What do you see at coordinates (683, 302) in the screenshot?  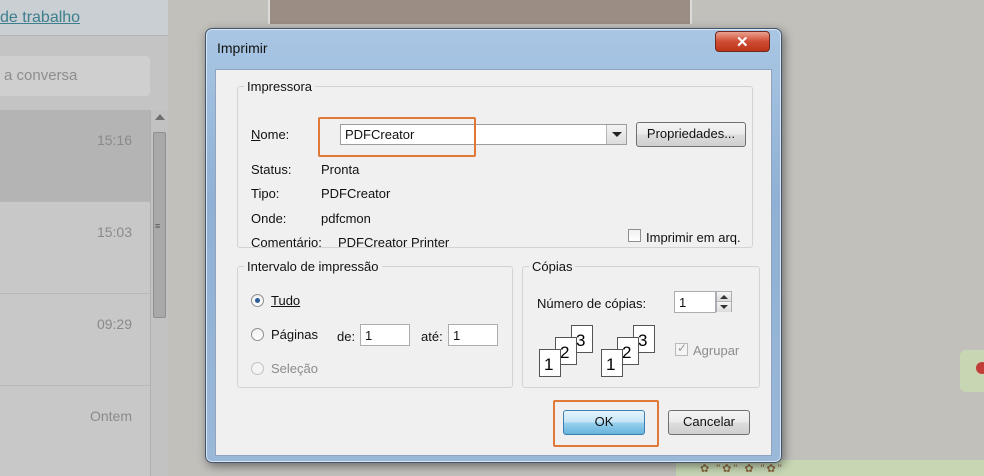 I see `copies-count-value: 1` at bounding box center [683, 302].